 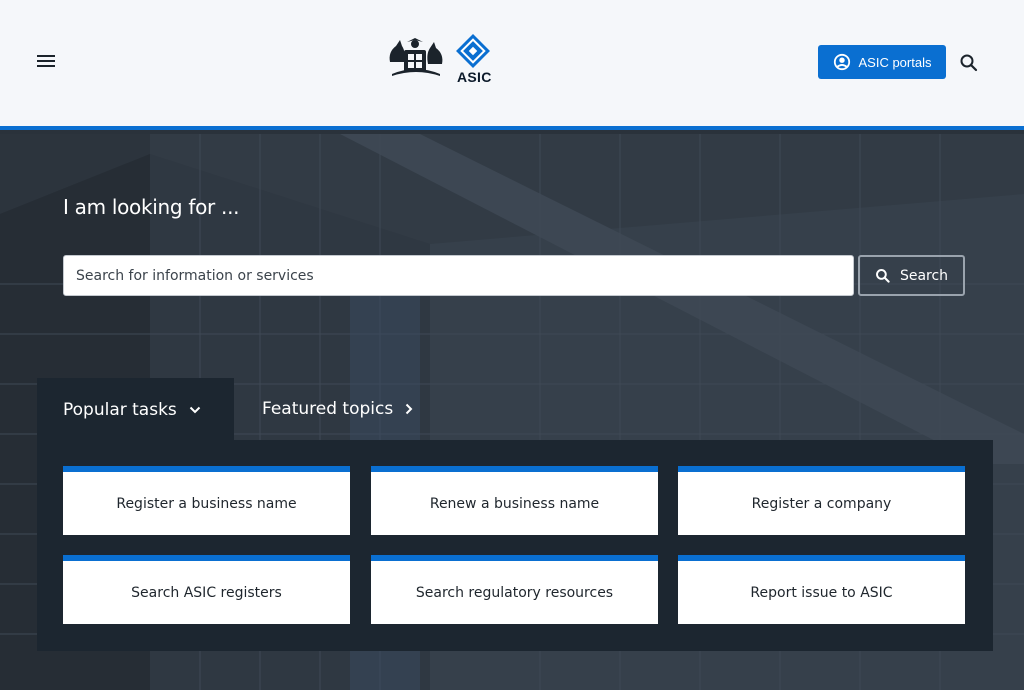 What do you see at coordinates (514, 589) in the screenshot?
I see `task-card-search-regulatory-resources: Search regulatory resources` at bounding box center [514, 589].